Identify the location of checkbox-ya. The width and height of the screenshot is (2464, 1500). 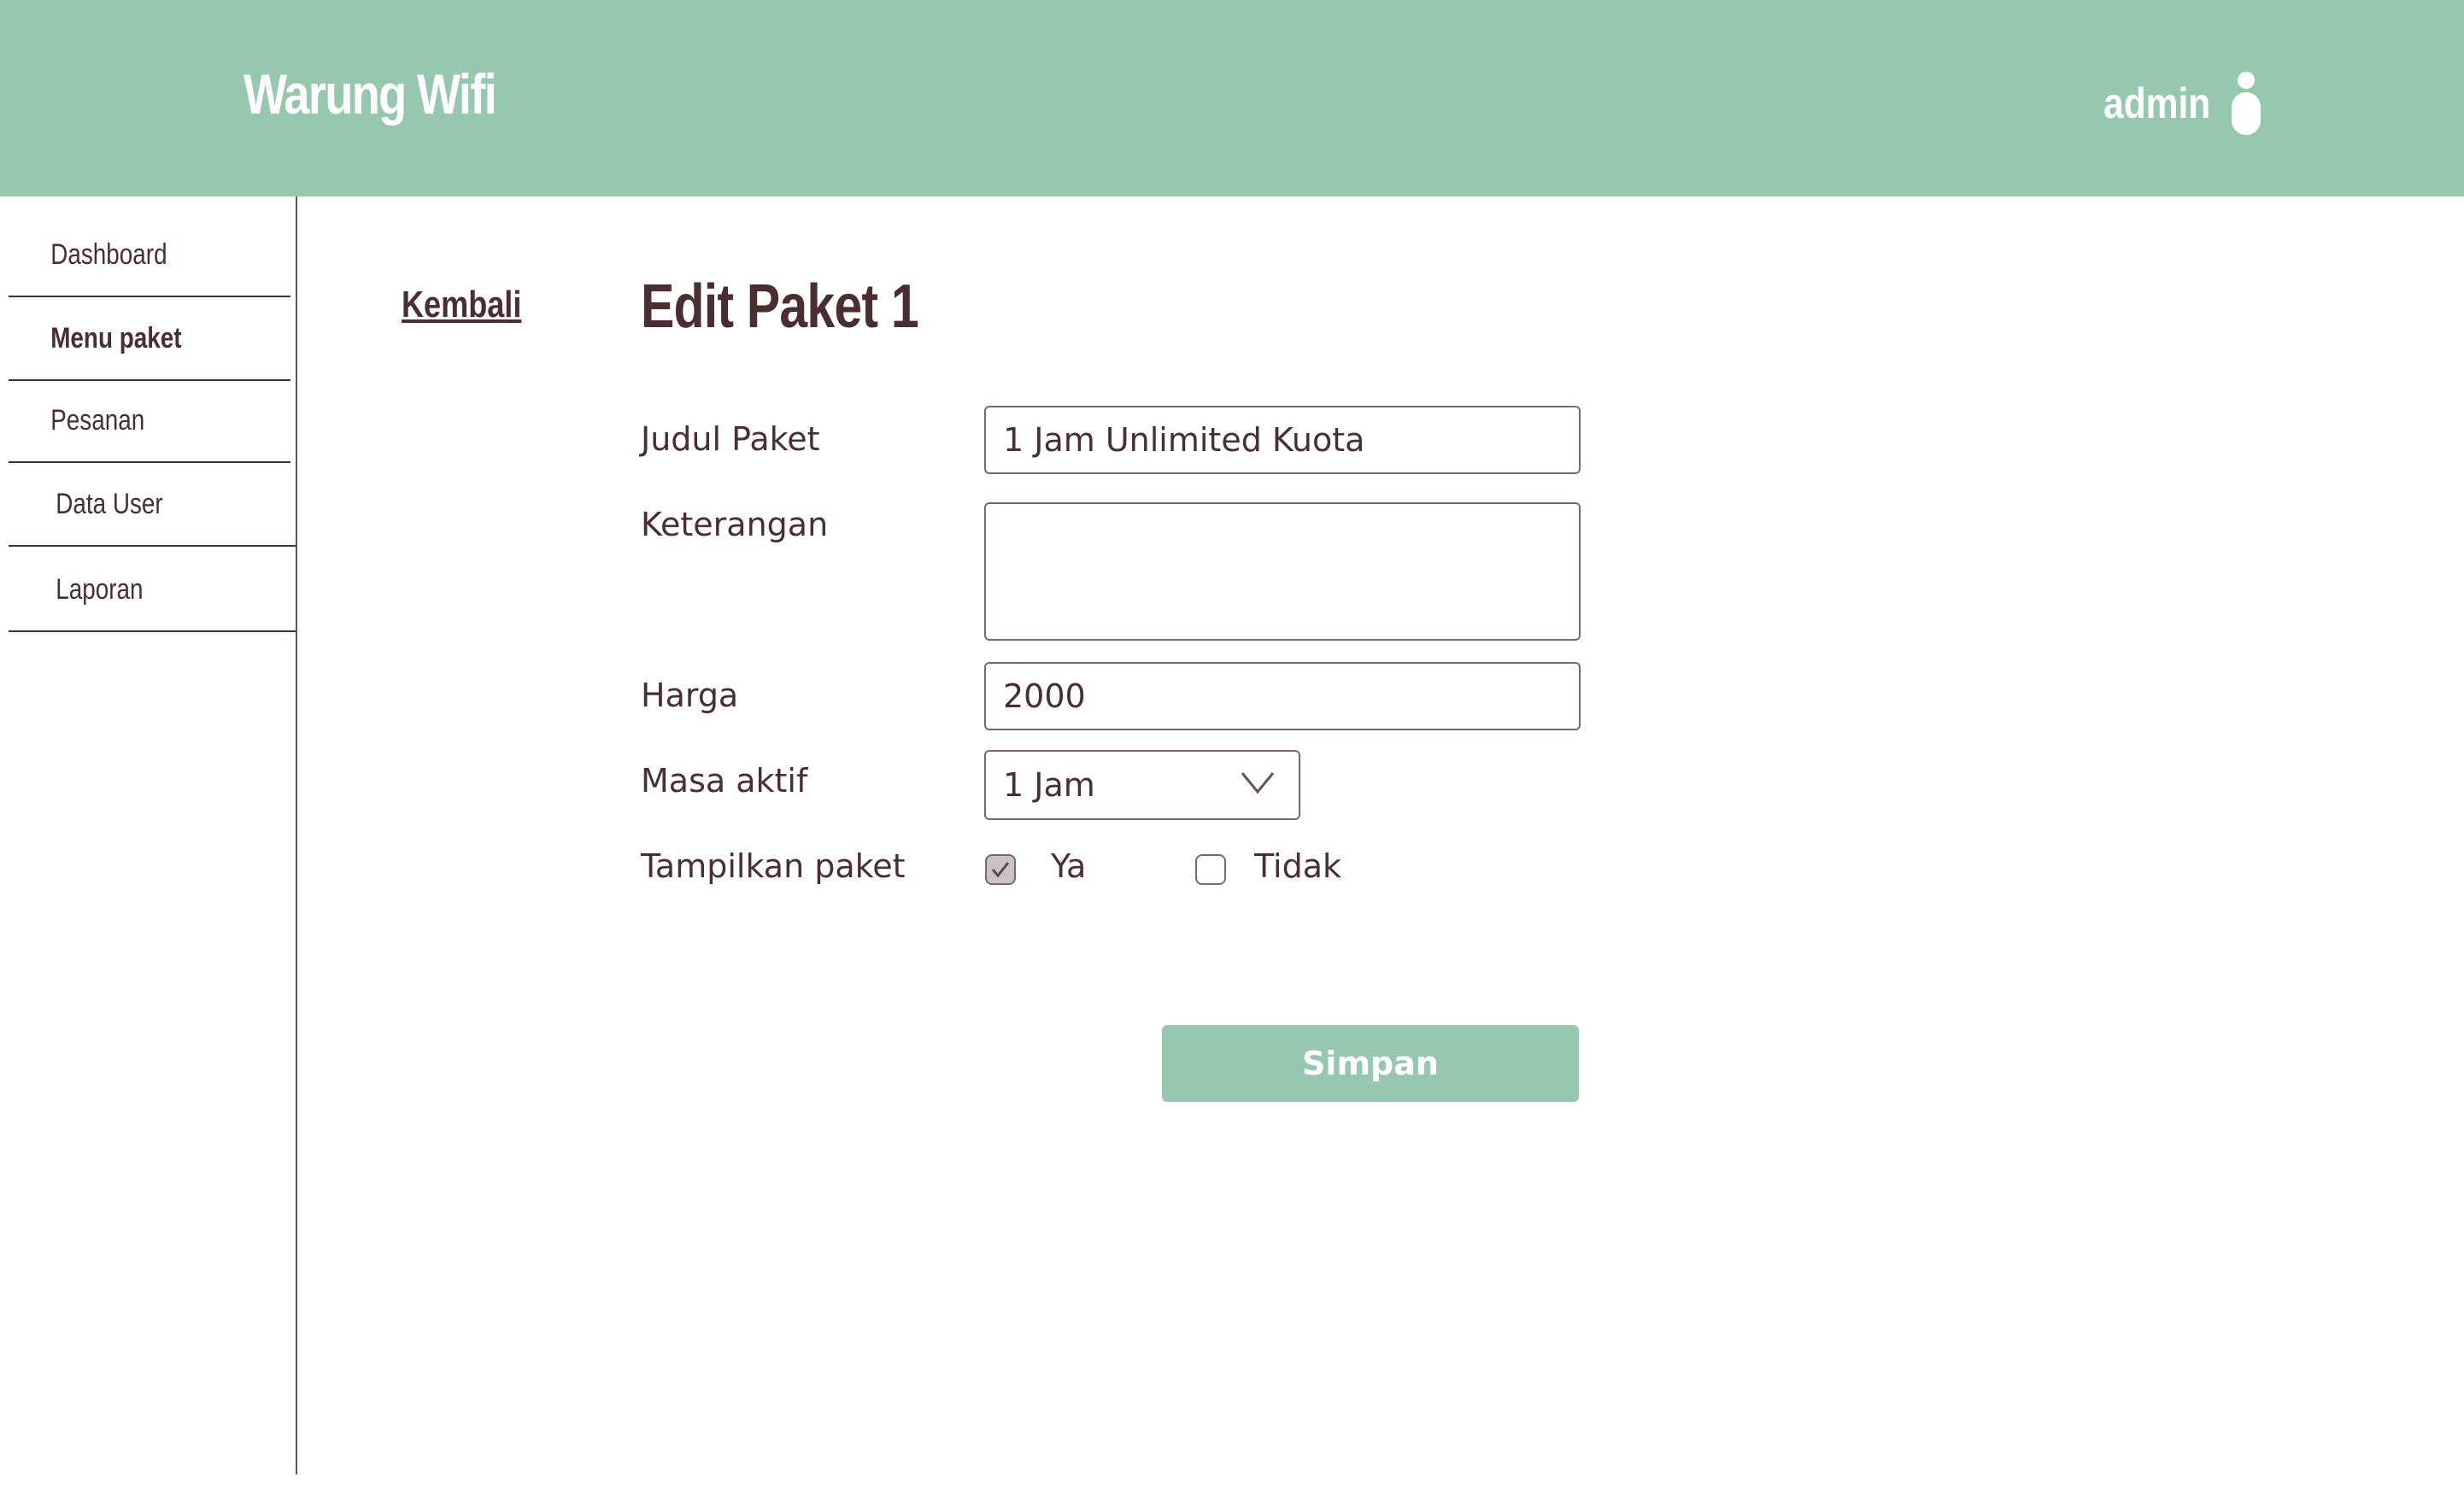
(1000, 870).